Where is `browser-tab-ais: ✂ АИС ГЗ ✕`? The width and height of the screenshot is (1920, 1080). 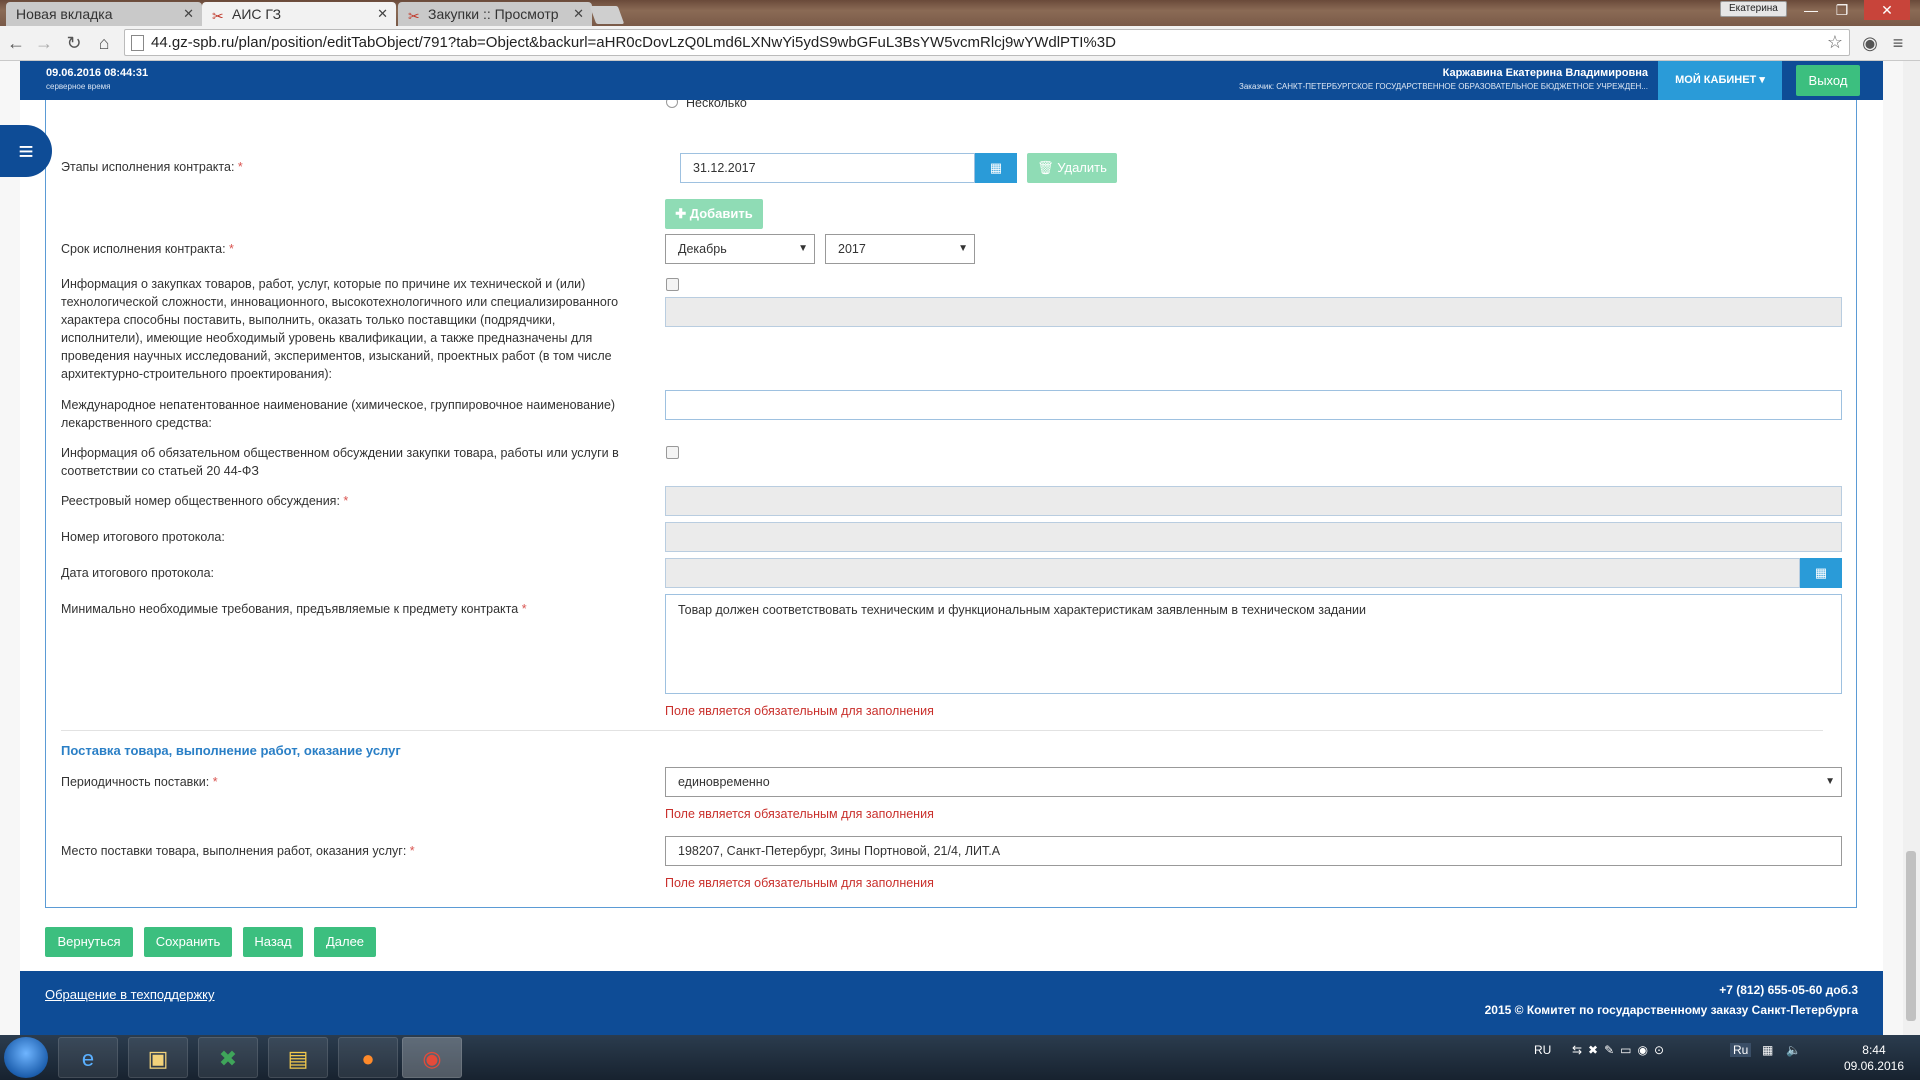 browser-tab-ais: ✂ АИС ГЗ ✕ is located at coordinates (299, 14).